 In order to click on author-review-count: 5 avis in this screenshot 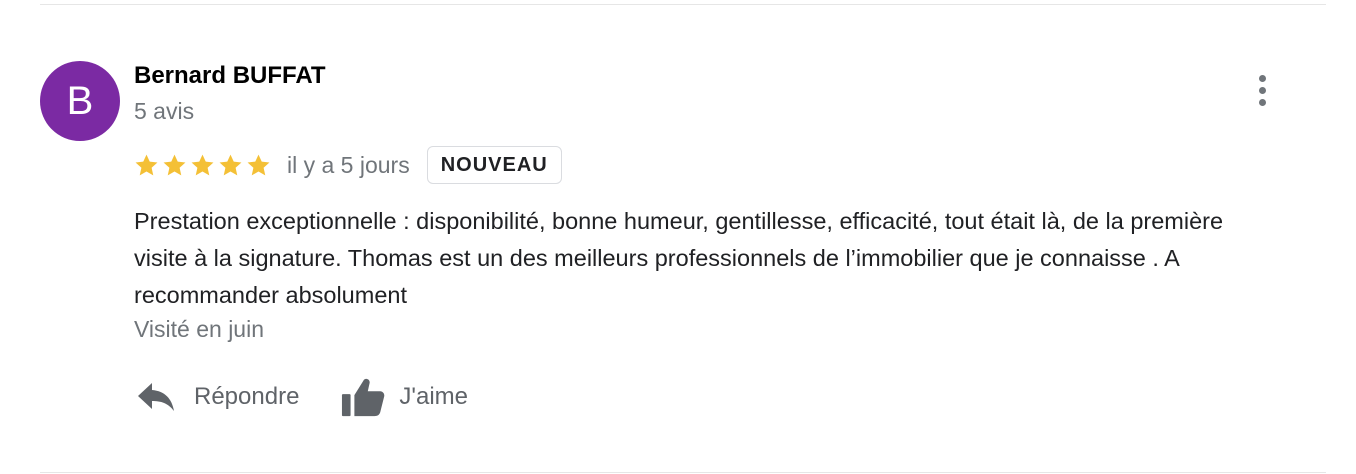, I will do `click(164, 111)`.